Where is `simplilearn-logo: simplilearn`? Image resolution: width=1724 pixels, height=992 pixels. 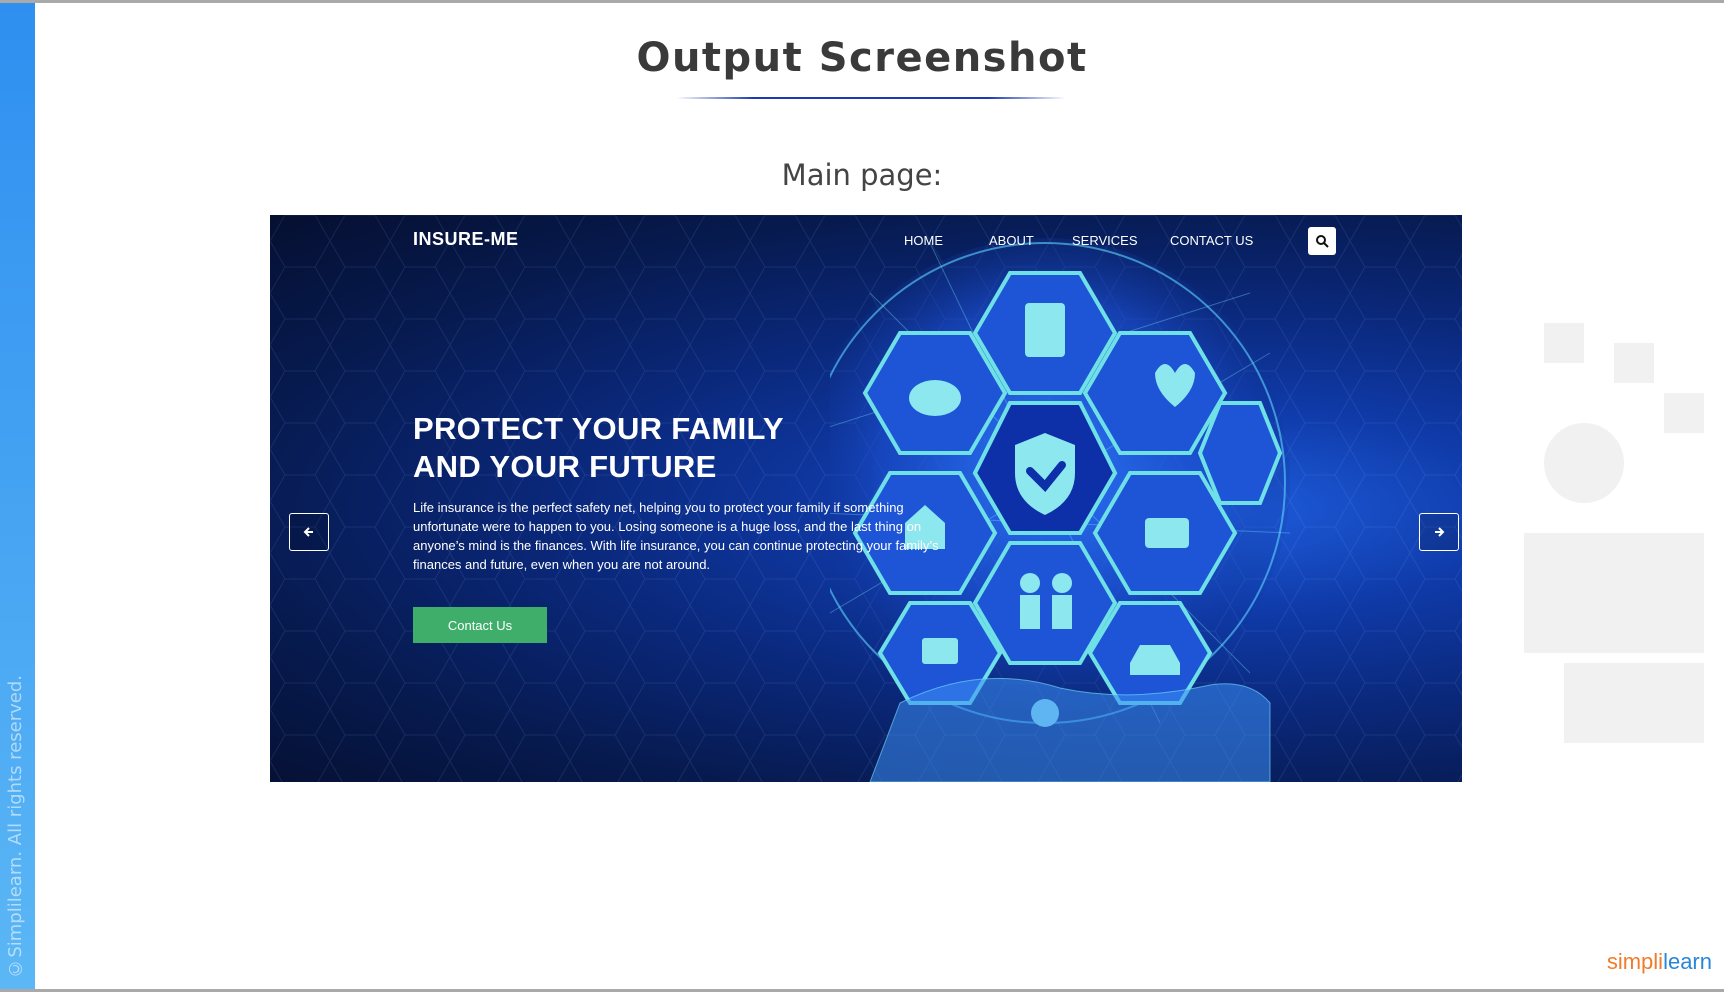
simplilearn-logo: simplilearn is located at coordinates (1659, 962).